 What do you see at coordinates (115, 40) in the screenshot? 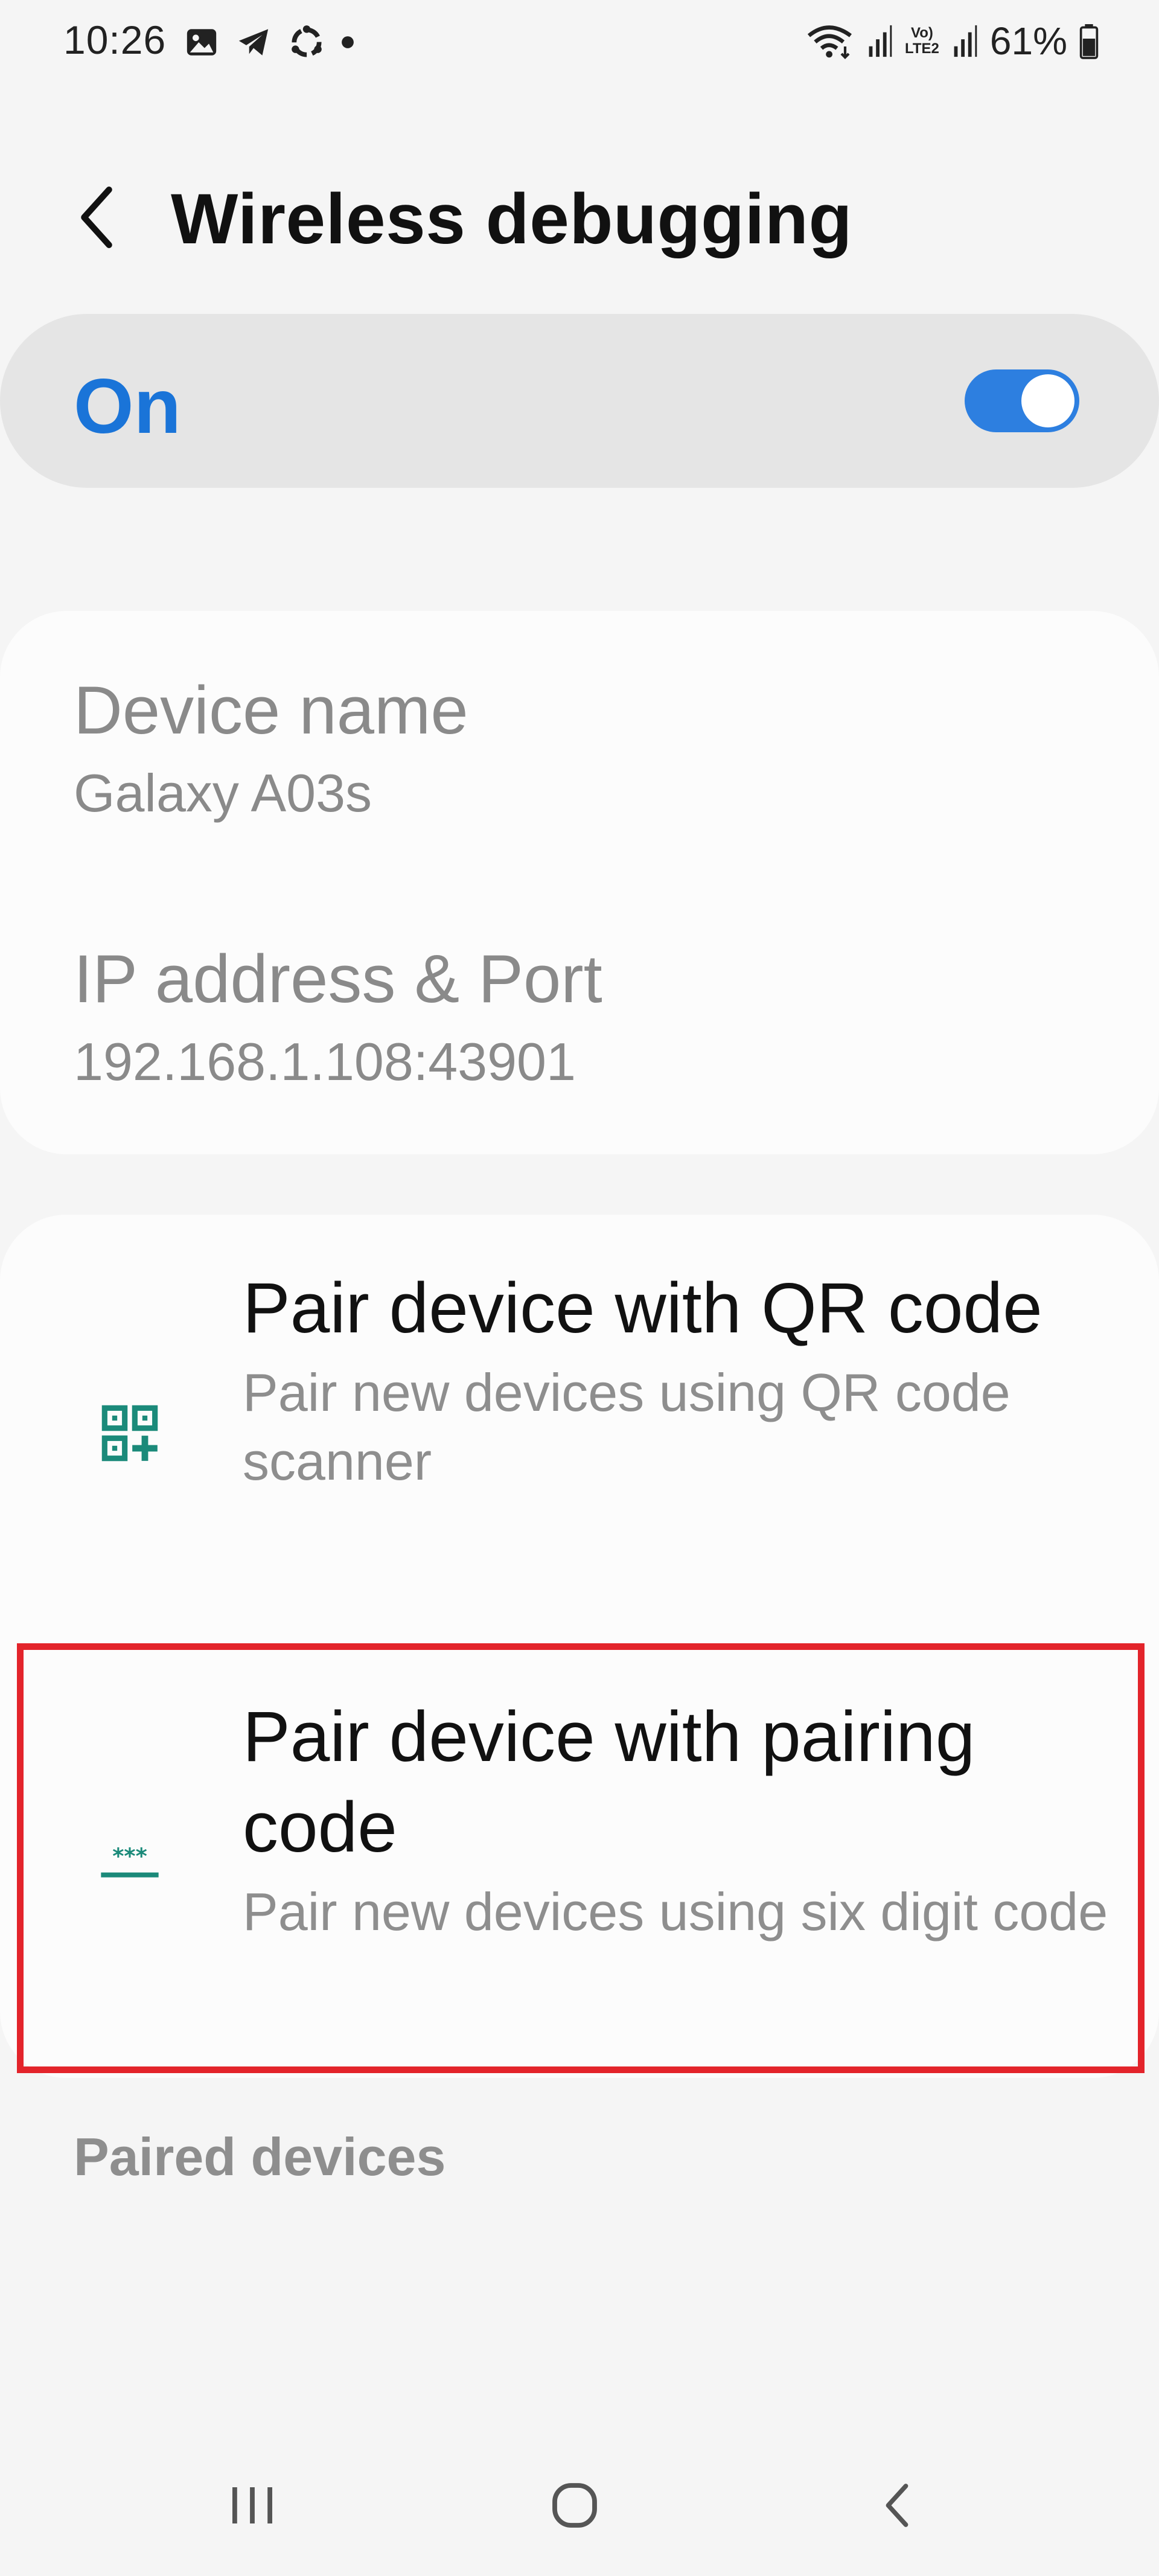
I see `status-time: 10:26` at bounding box center [115, 40].